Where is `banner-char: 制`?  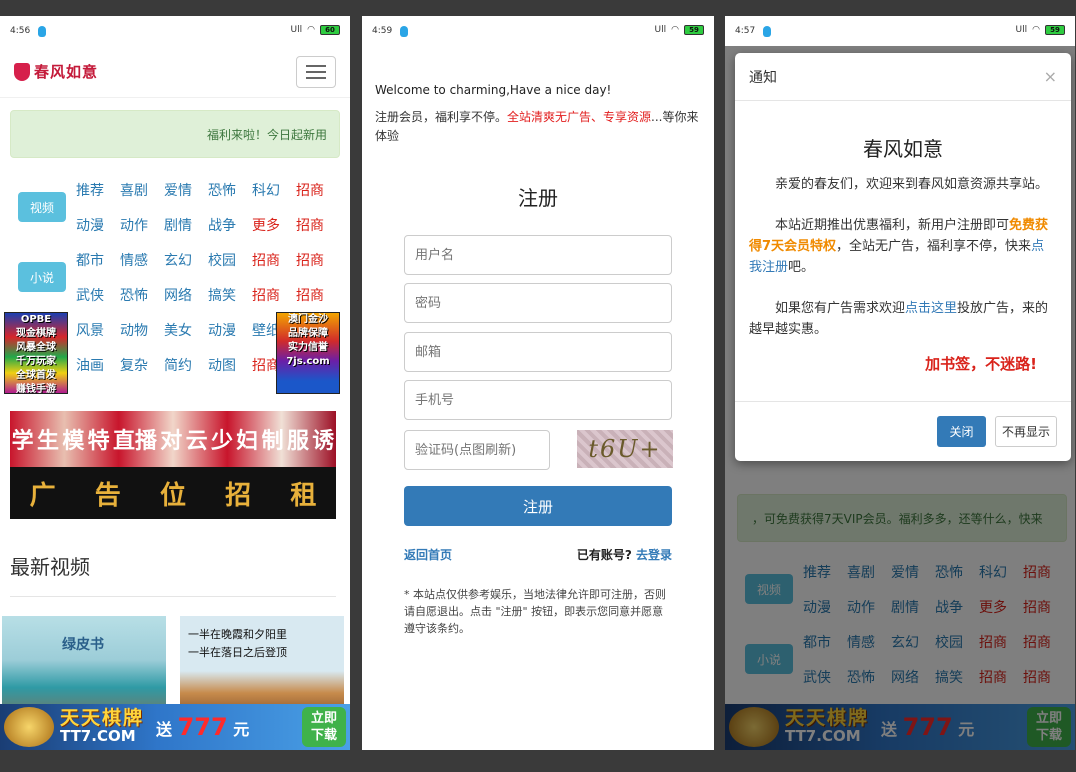 banner-char: 制 is located at coordinates (272, 441).